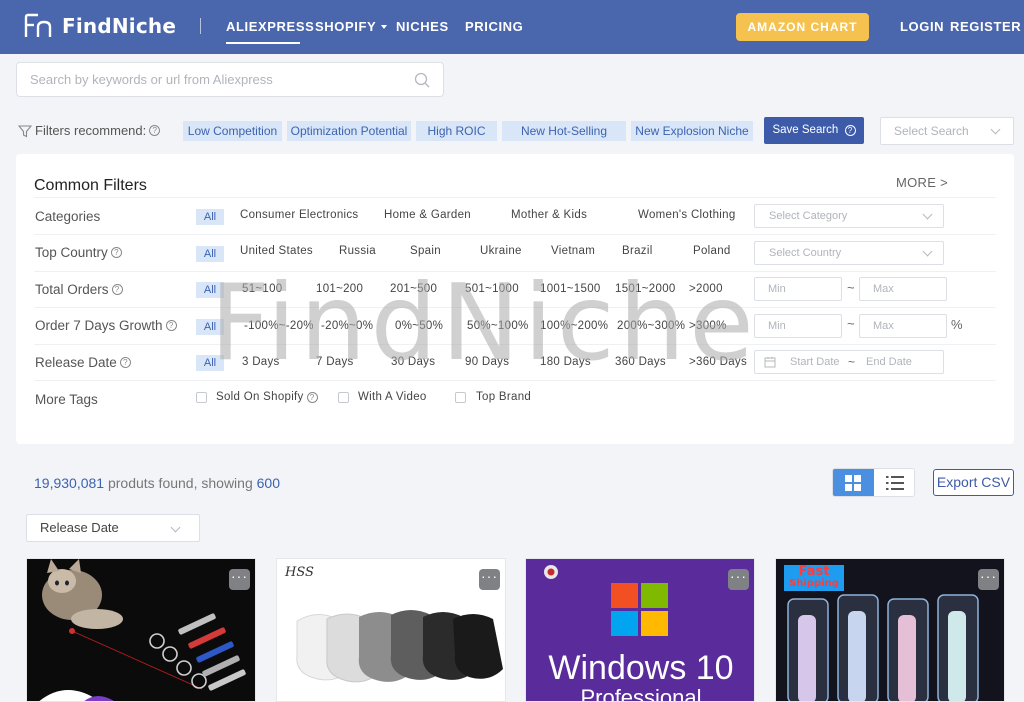  I want to click on sort-value: Release Date, so click(79, 527).